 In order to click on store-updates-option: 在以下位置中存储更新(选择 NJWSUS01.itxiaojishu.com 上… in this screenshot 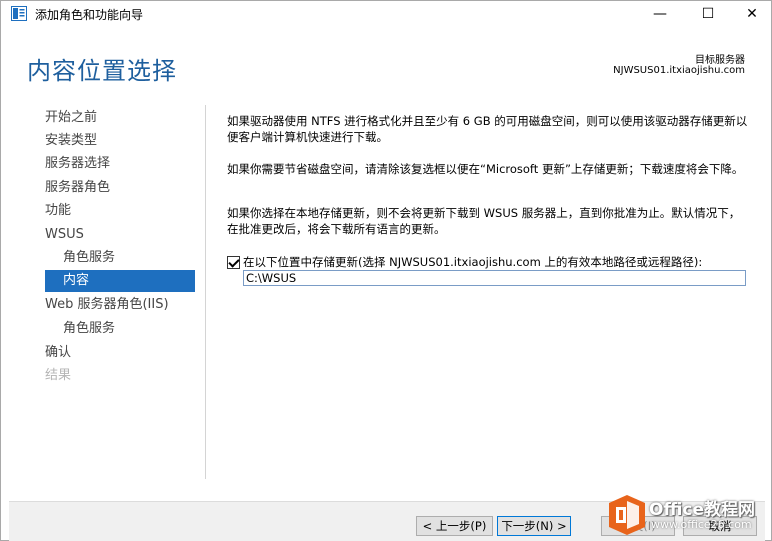, I will do `click(464, 262)`.